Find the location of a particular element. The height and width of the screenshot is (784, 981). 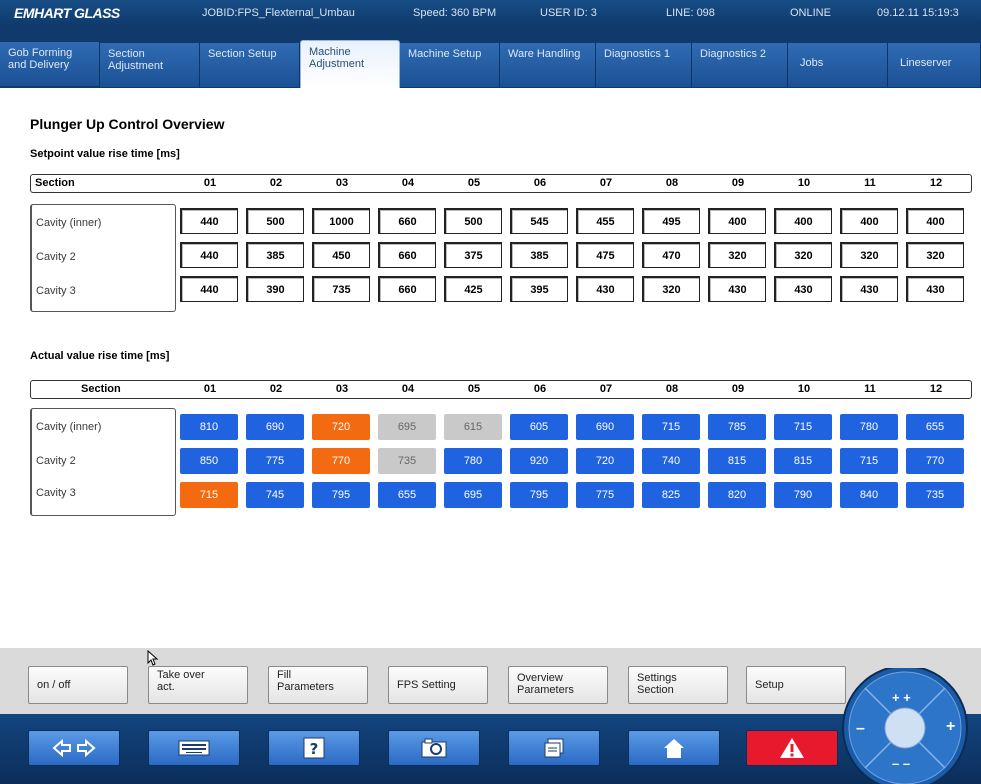

button-label: on / off is located at coordinates (54, 685).